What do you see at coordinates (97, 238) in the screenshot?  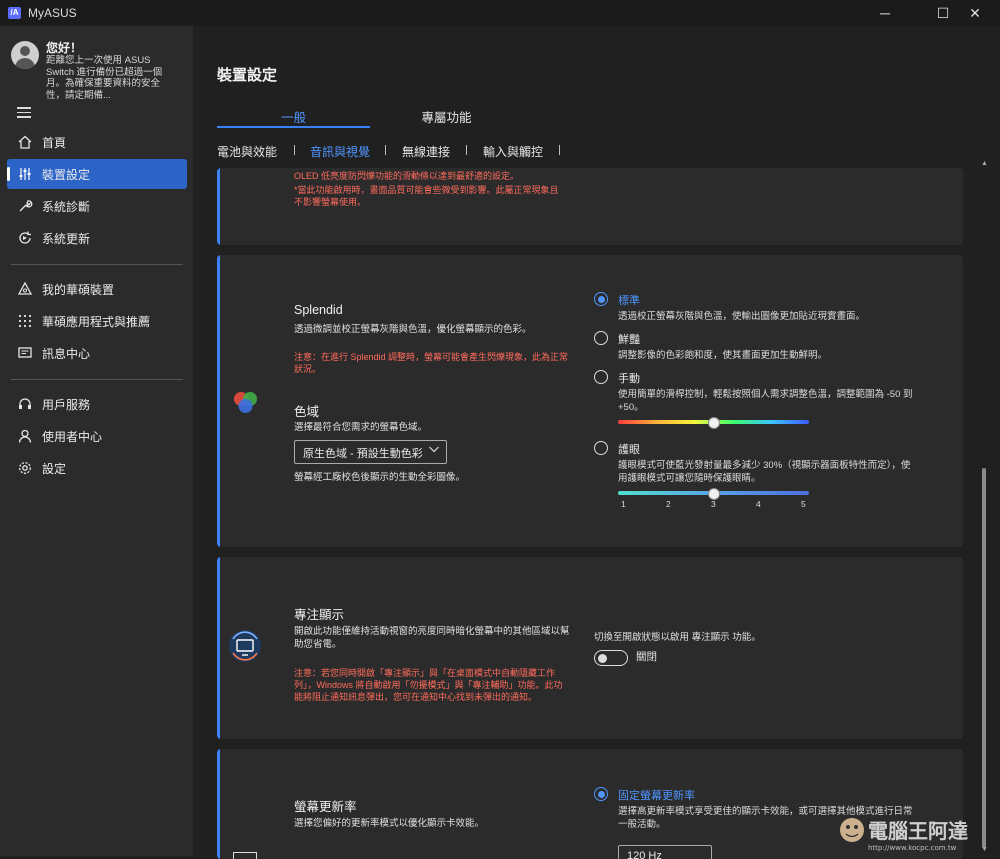 I see `sidebar-item-system-update: 系統更新` at bounding box center [97, 238].